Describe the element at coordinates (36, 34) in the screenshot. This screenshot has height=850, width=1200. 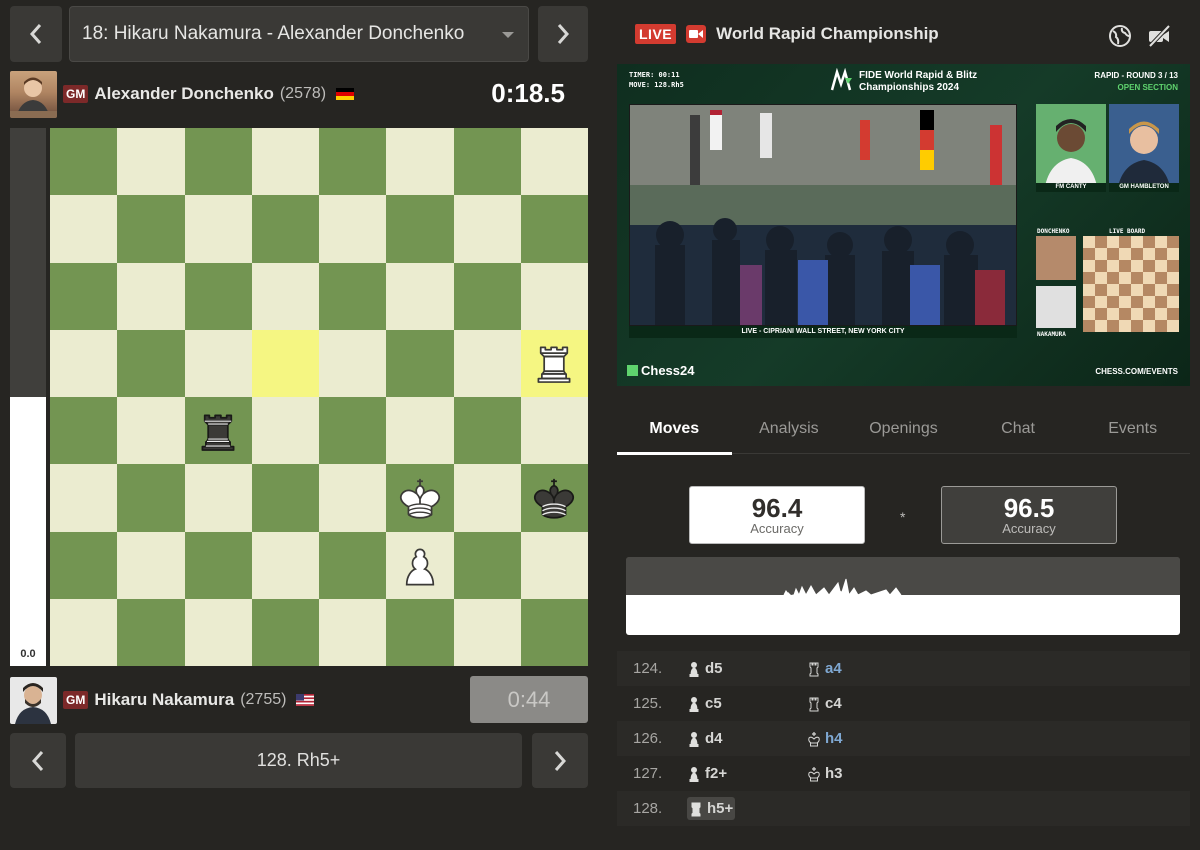
I see `prev-game-button` at that location.